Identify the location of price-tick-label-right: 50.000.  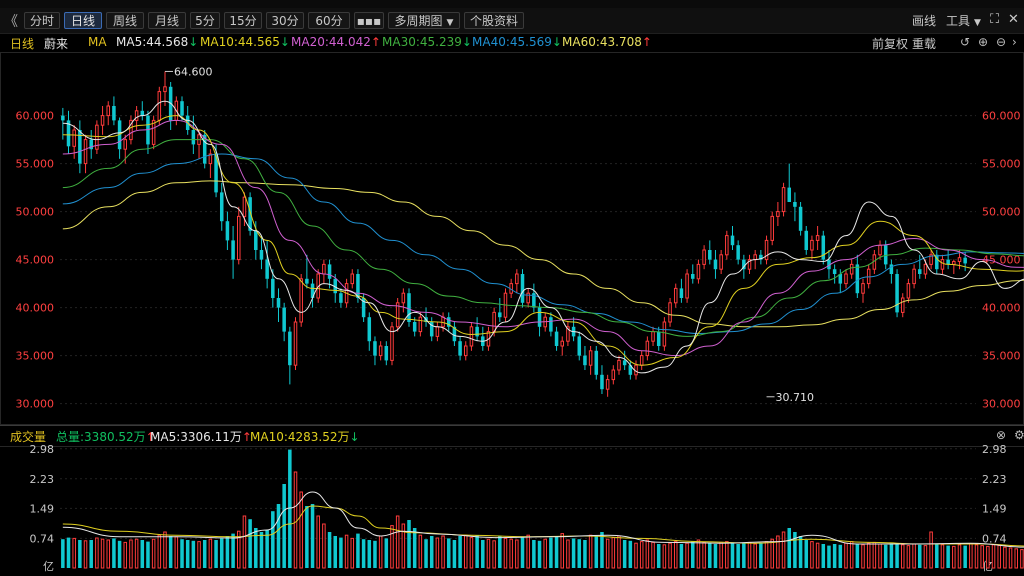
(1001, 212).